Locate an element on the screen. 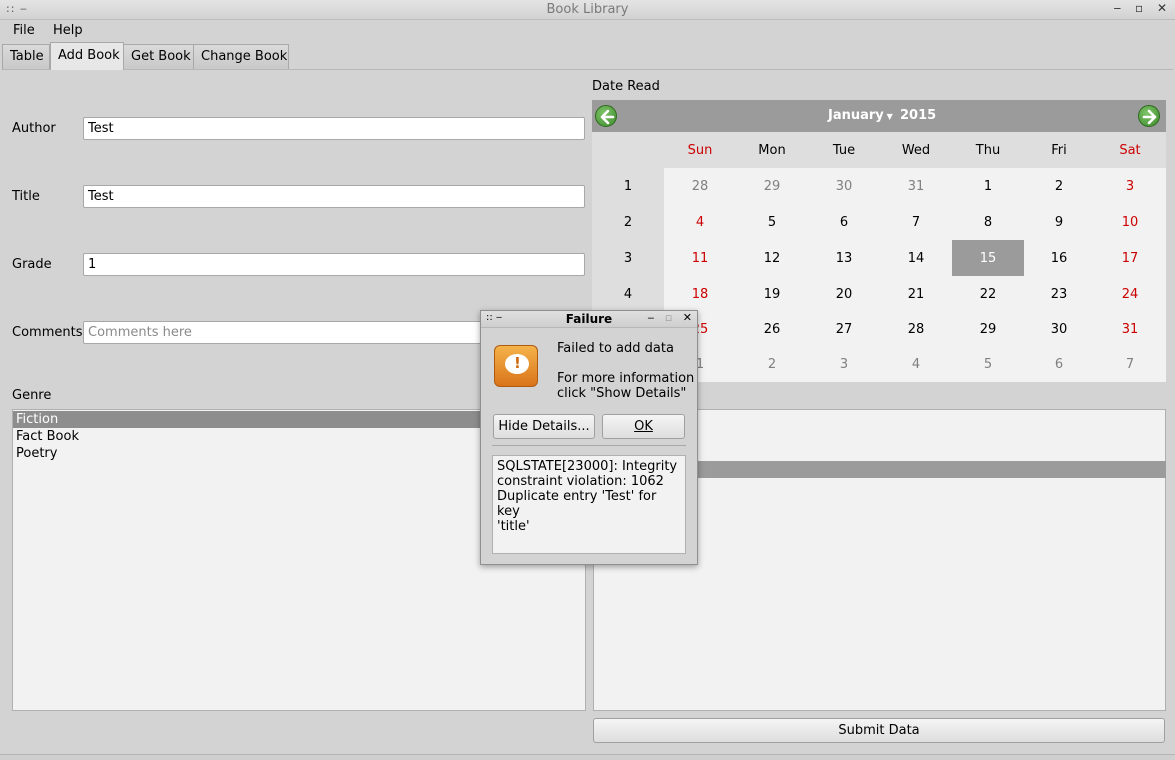 The height and width of the screenshot is (760, 1175). calendar-day: 12 is located at coordinates (772, 258).